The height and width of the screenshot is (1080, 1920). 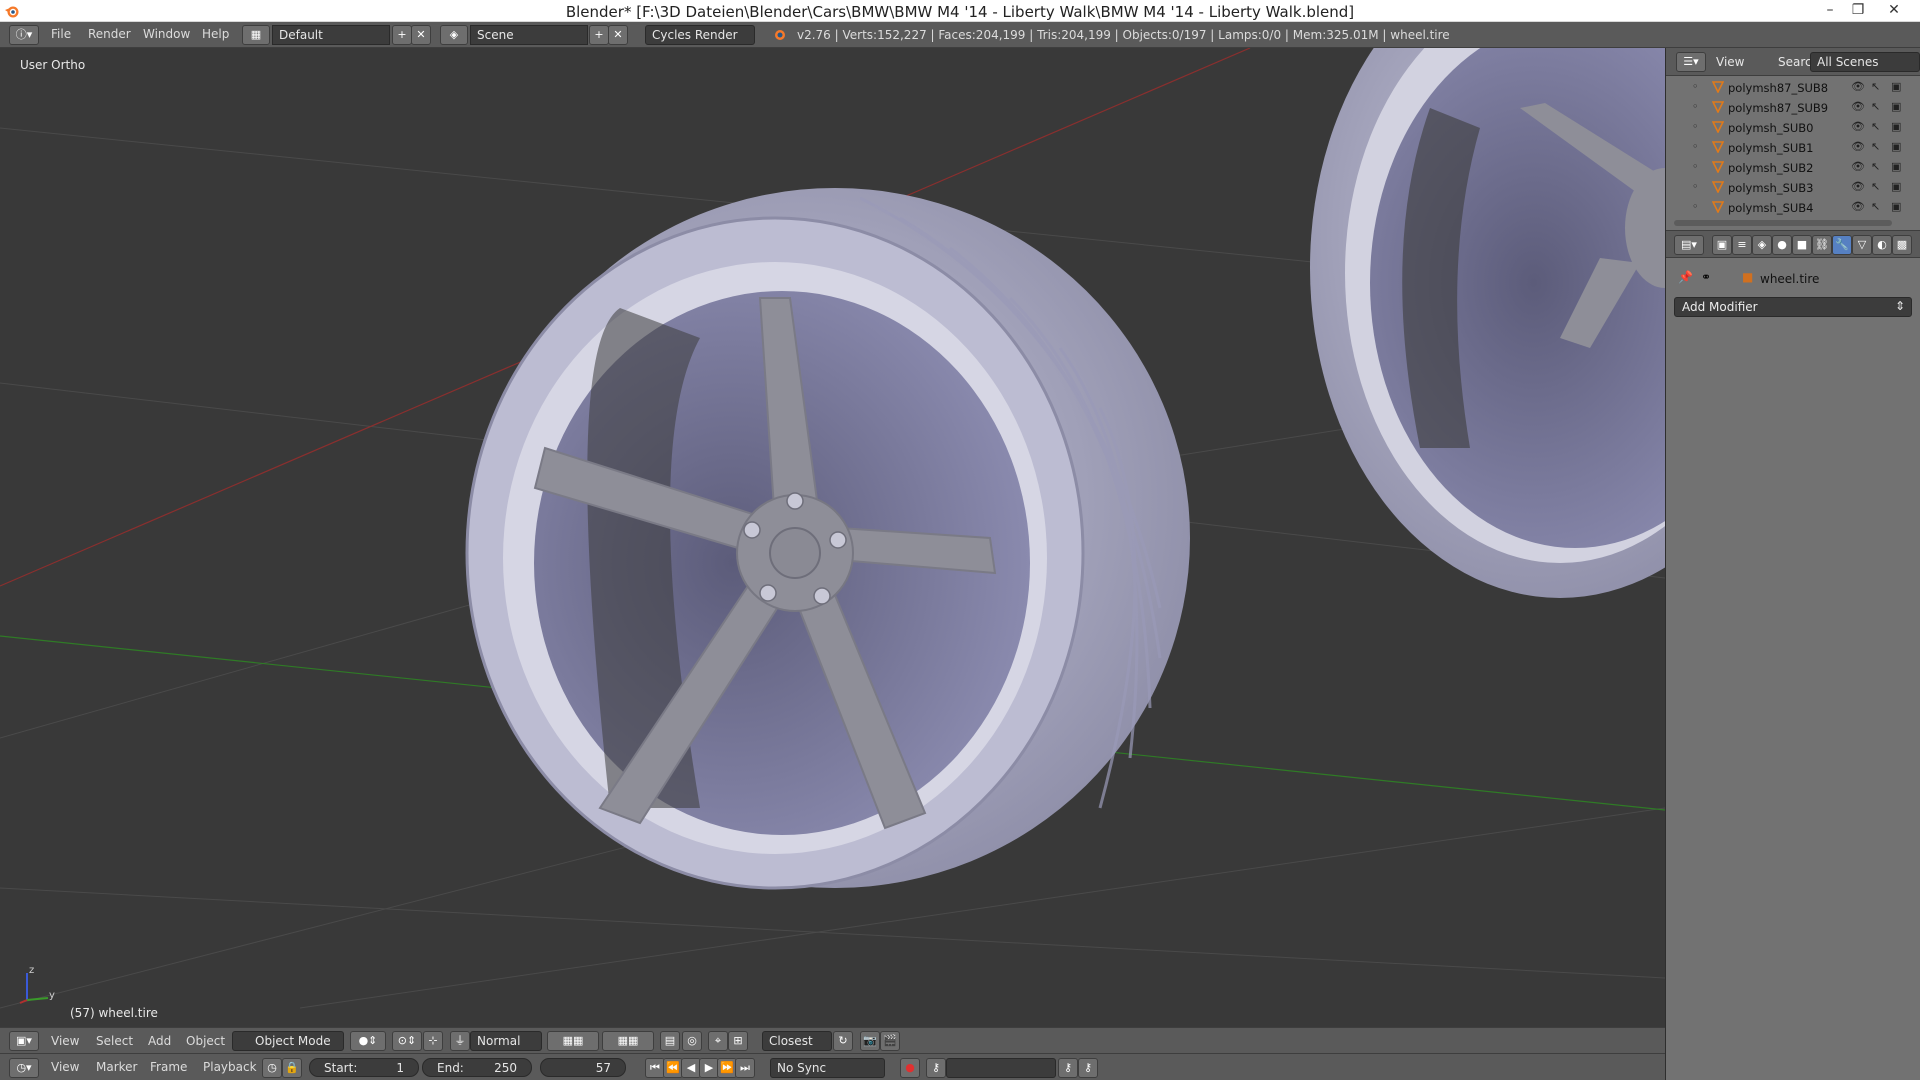 What do you see at coordinates (1802, 245) in the screenshot?
I see `object-tab-icon: ■` at bounding box center [1802, 245].